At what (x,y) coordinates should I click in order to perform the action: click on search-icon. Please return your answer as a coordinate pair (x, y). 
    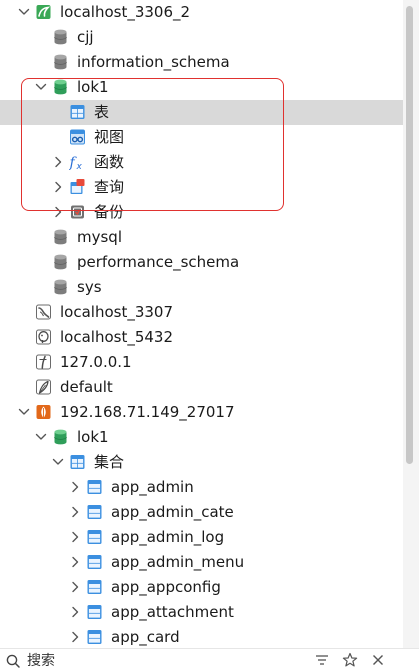
    Looking at the image, I should click on (13, 661).